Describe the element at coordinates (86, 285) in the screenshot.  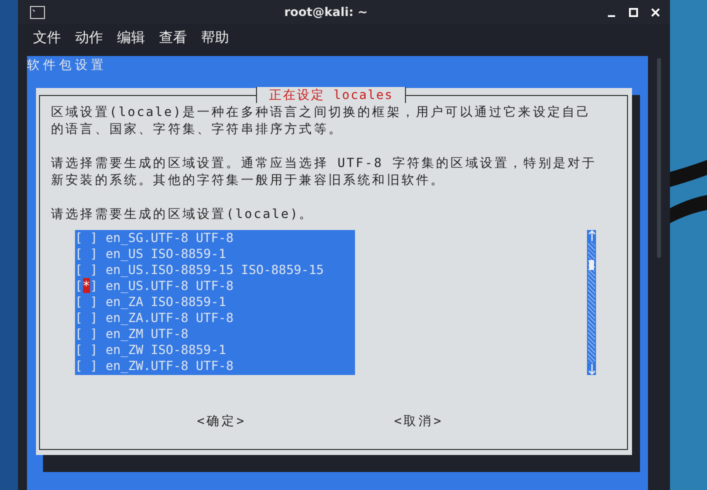
I see `checkbox: [*]` at that location.